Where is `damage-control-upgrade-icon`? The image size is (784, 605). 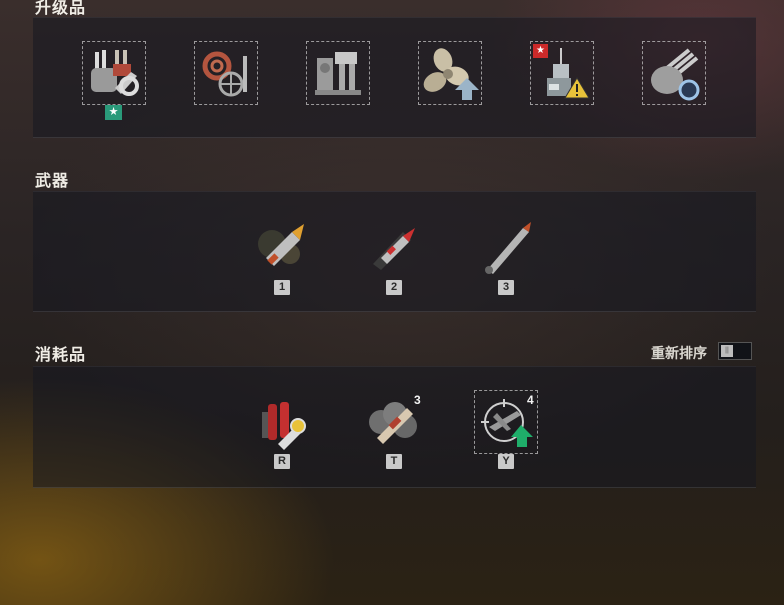 damage-control-upgrade-icon is located at coordinates (224, 74).